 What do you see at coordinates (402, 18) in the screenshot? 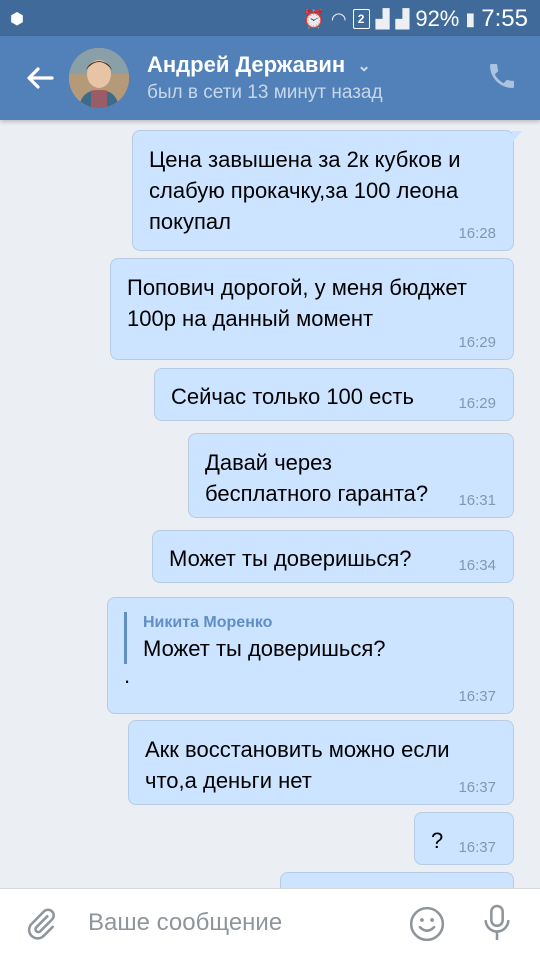
I see `signal-2-icon: ▟` at bounding box center [402, 18].